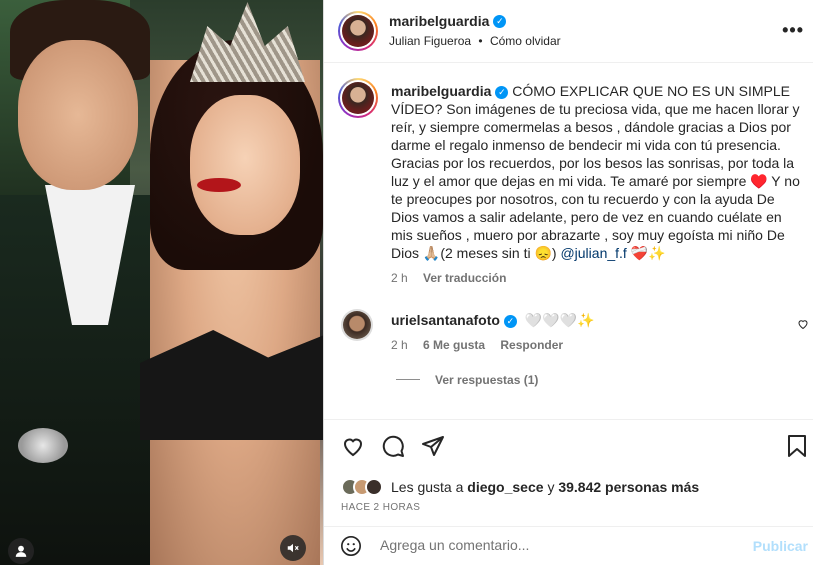 This screenshot has height=565, width=813. Describe the element at coordinates (358, 31) in the screenshot. I see `author-avatar` at that location.